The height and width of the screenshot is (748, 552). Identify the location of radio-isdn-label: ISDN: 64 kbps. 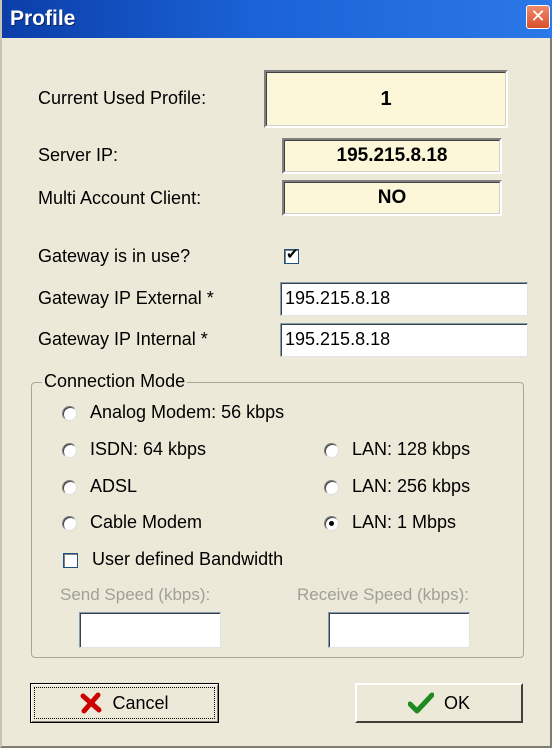
(148, 449).